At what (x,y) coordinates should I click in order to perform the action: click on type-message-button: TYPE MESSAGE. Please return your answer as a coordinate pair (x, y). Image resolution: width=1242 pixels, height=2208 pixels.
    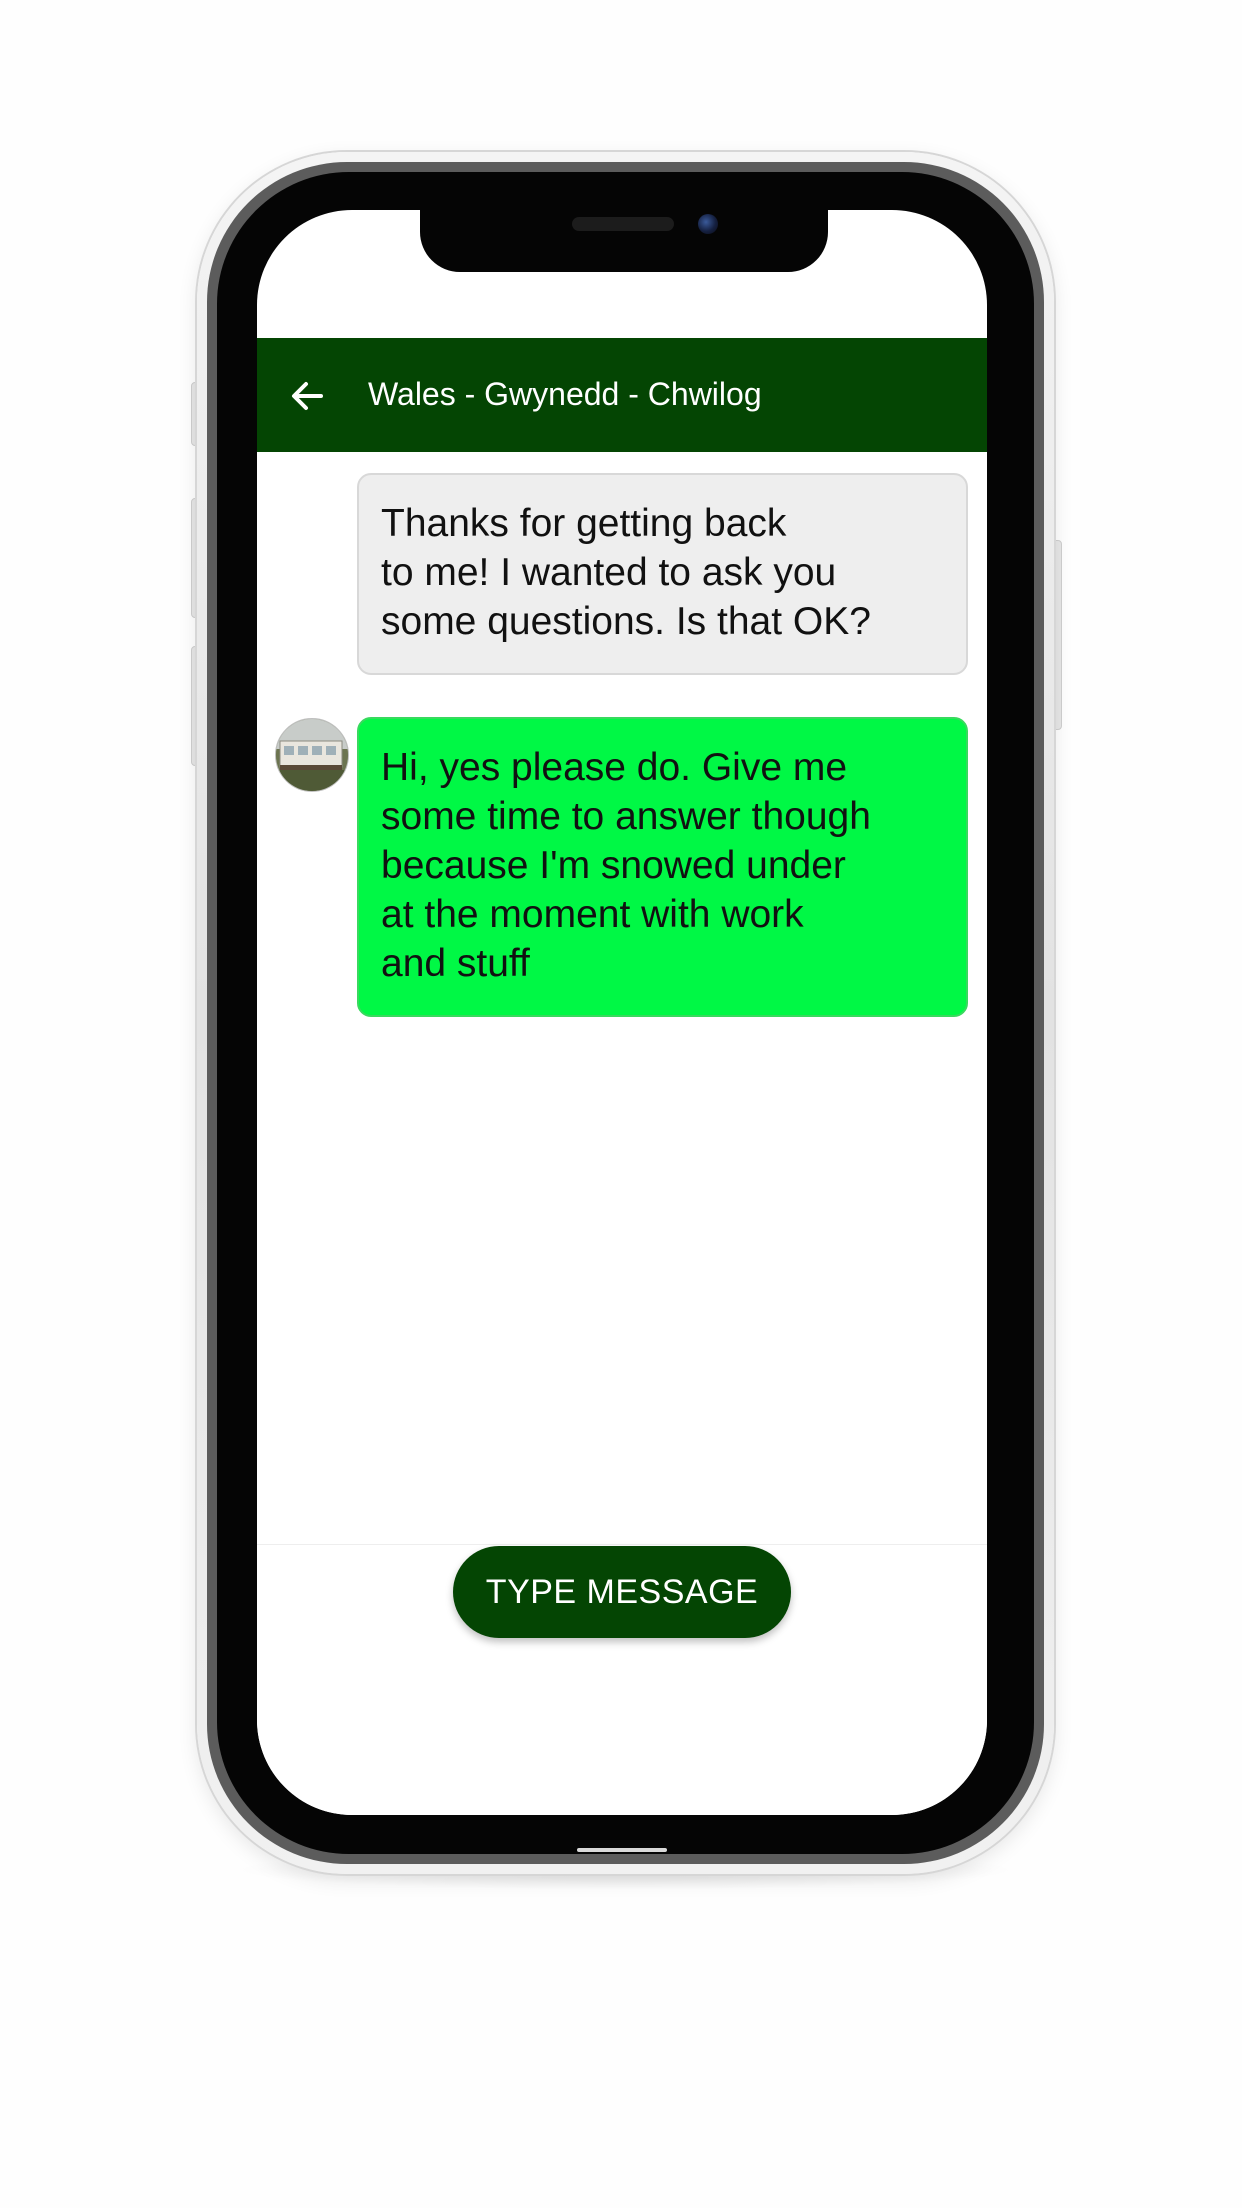
    Looking at the image, I should click on (622, 1592).